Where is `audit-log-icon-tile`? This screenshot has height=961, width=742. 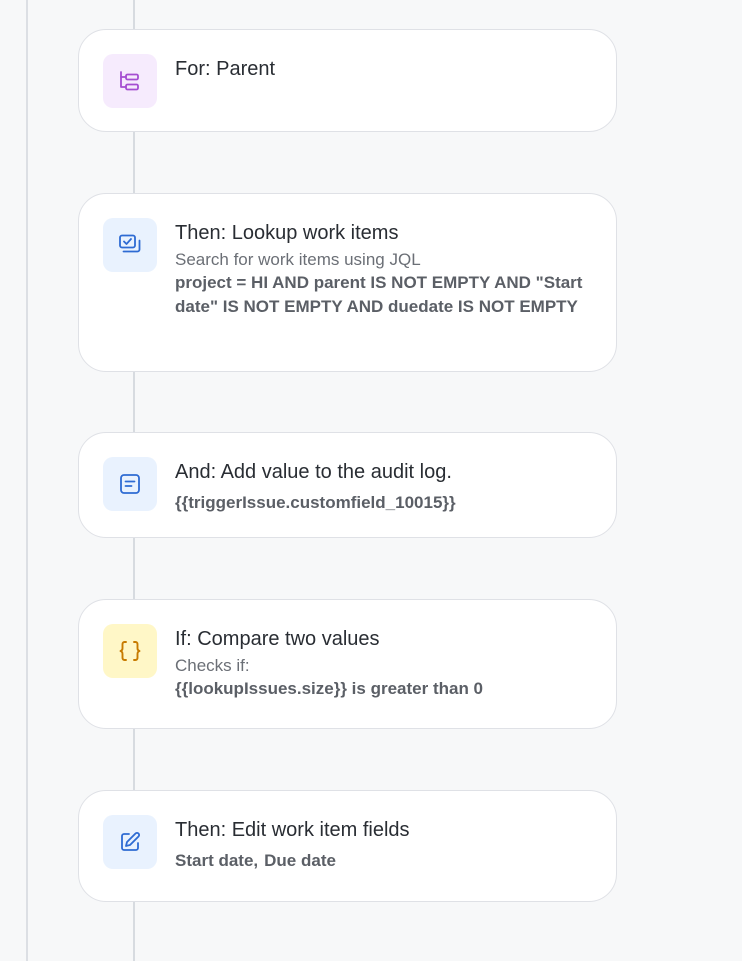
audit-log-icon-tile is located at coordinates (130, 484).